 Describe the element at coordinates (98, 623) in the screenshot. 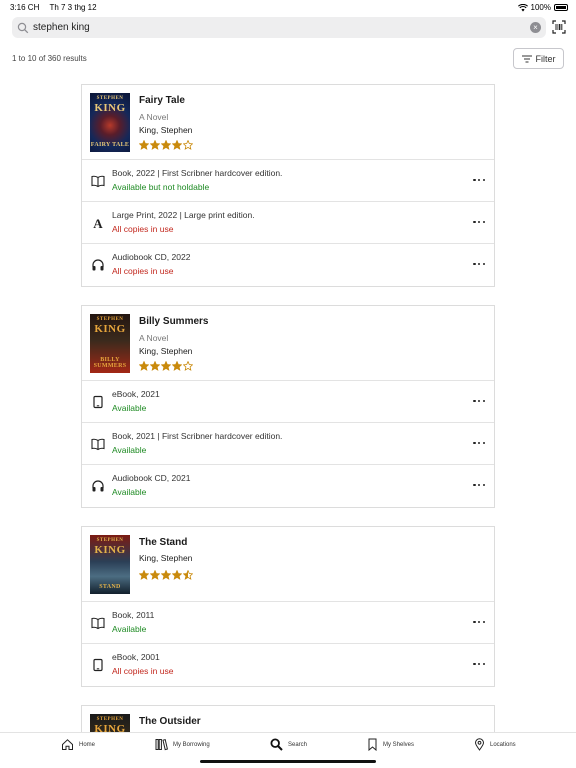

I see `book-icon` at that location.